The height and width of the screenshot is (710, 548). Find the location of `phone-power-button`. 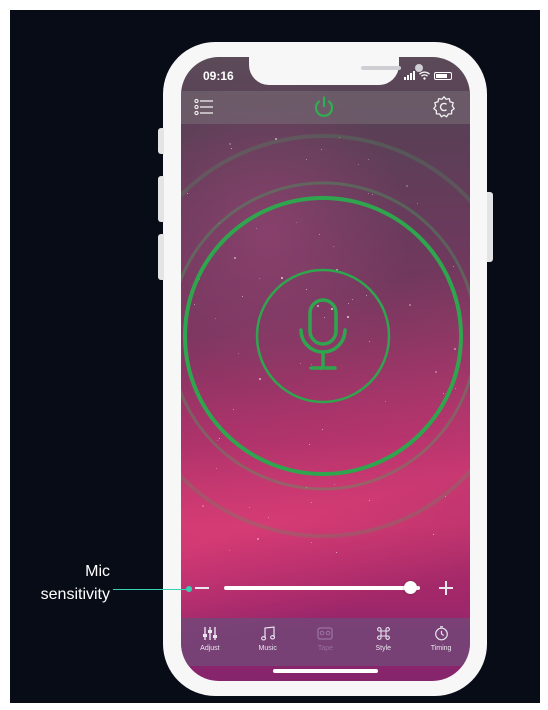

phone-power-button is located at coordinates (490, 227).